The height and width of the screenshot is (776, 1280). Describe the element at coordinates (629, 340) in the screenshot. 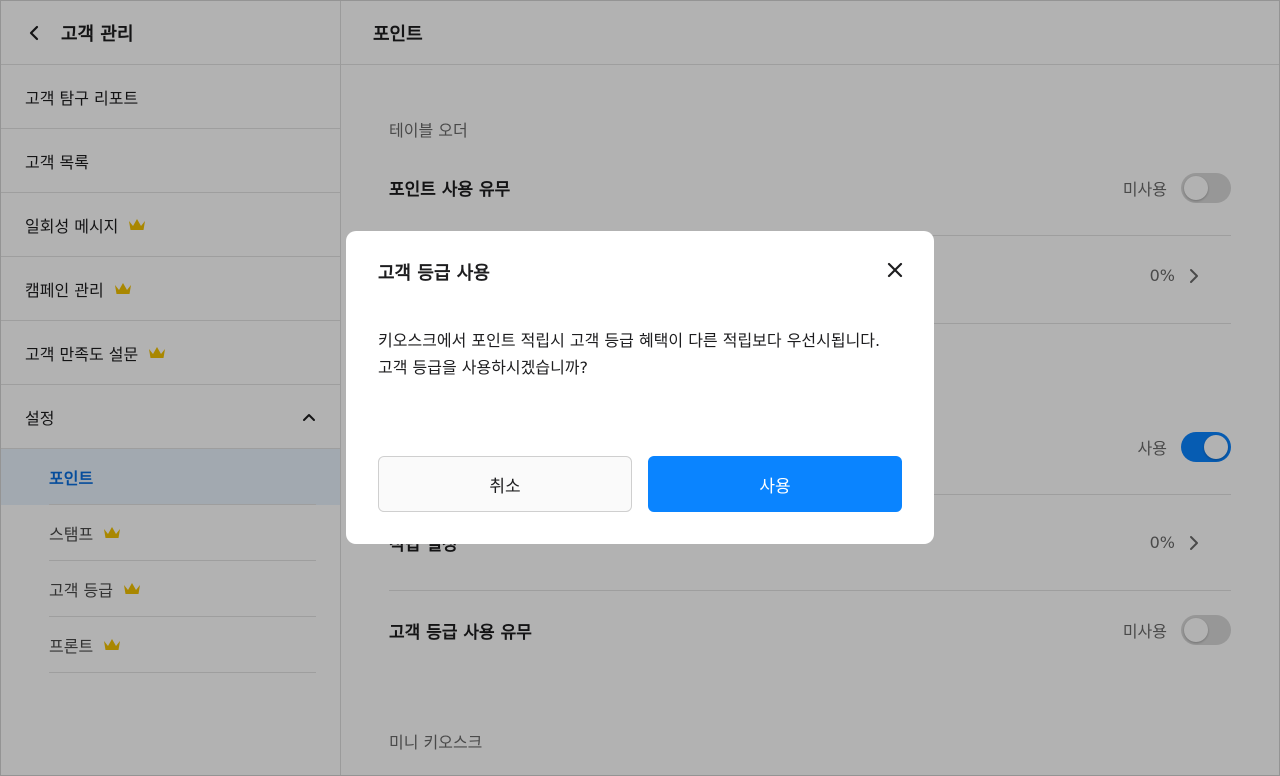

I see `dialog-message-line: 키오스크에서 포인트 적립시 고객 등급 혜택이 다른 적립보다 우선시됩니다.` at that location.